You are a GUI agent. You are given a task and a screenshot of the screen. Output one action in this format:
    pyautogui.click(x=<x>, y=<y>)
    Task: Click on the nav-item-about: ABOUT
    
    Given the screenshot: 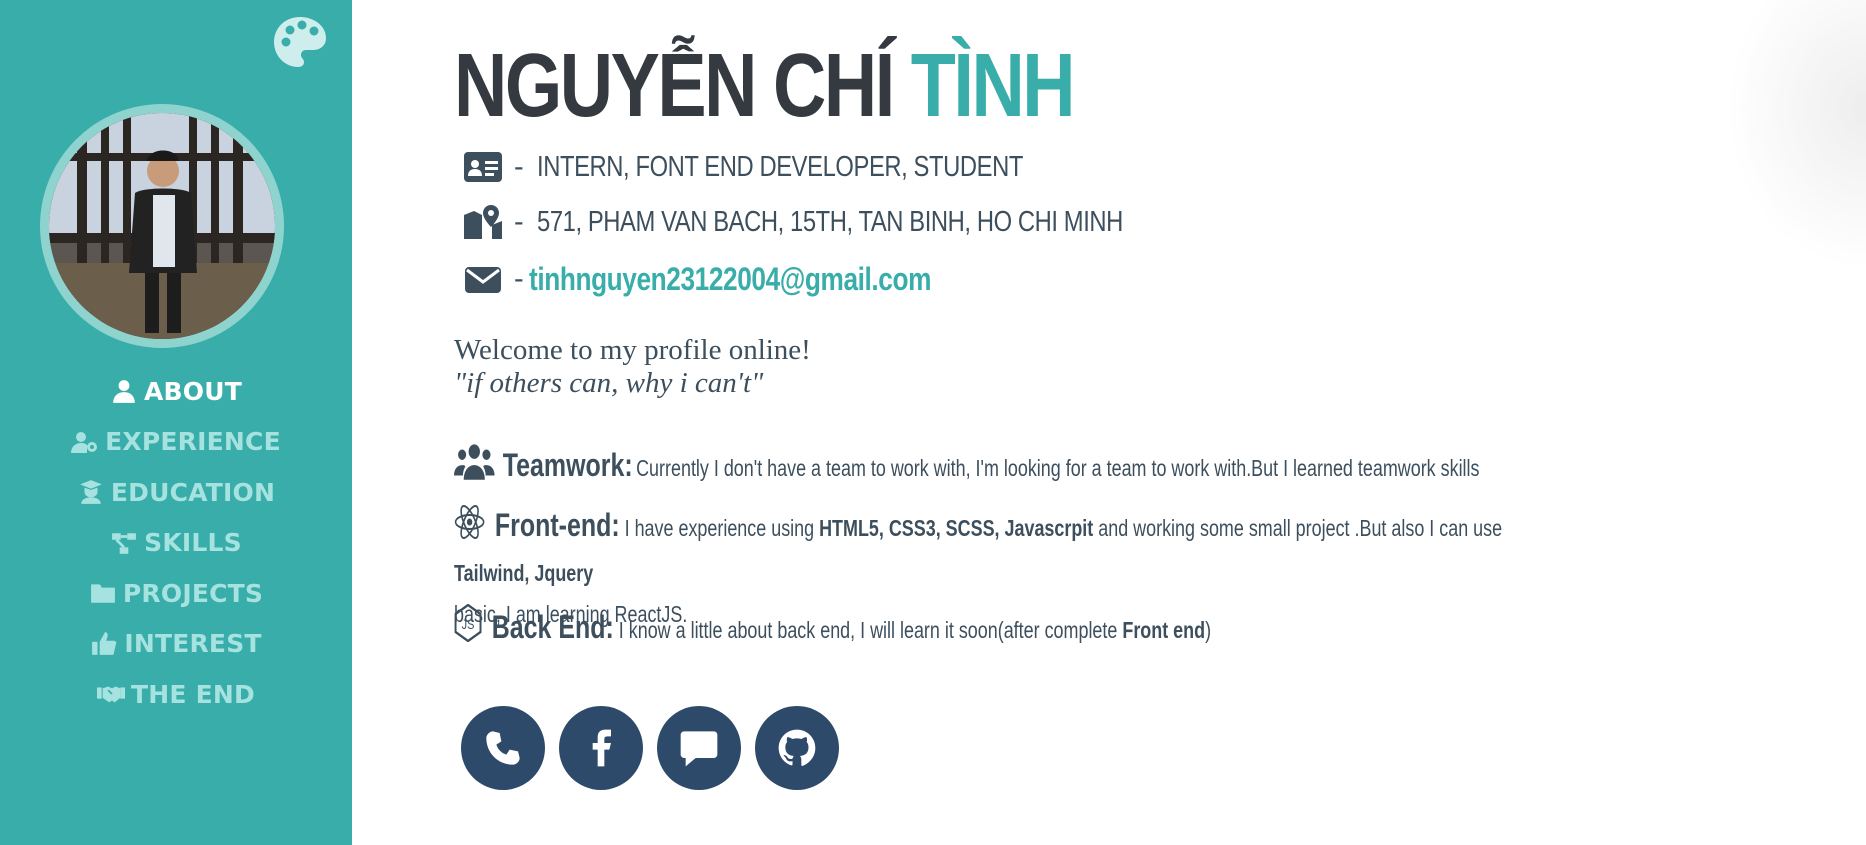 What is the action you would take?
    pyautogui.click(x=176, y=391)
    